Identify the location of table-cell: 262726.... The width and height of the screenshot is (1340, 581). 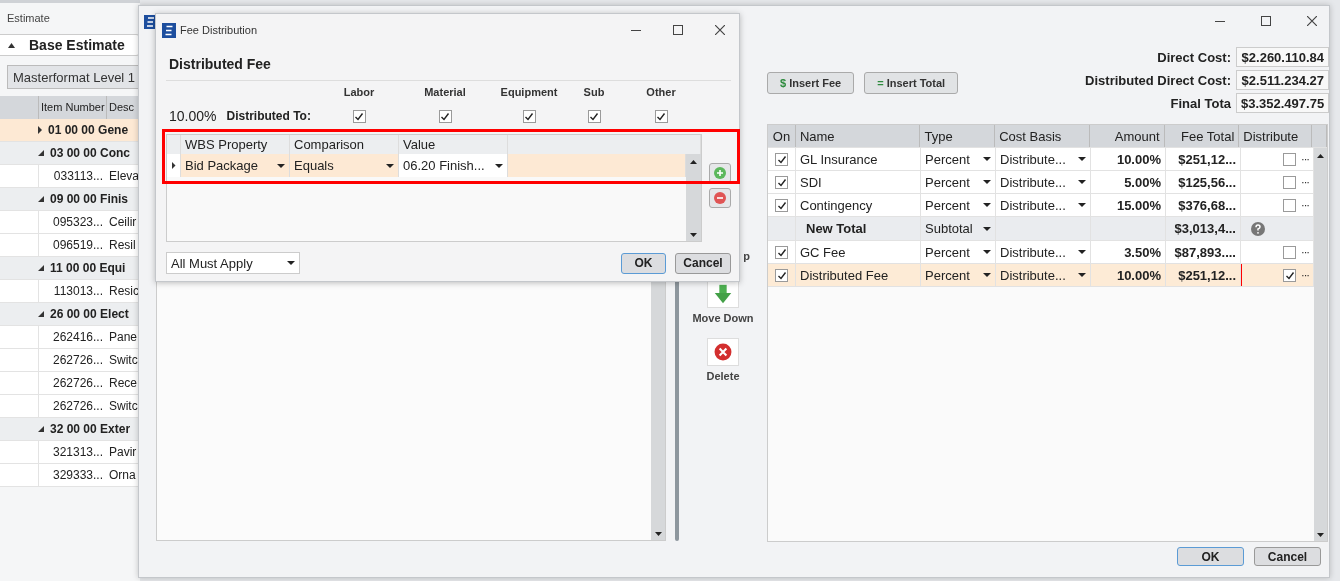
(72, 383).